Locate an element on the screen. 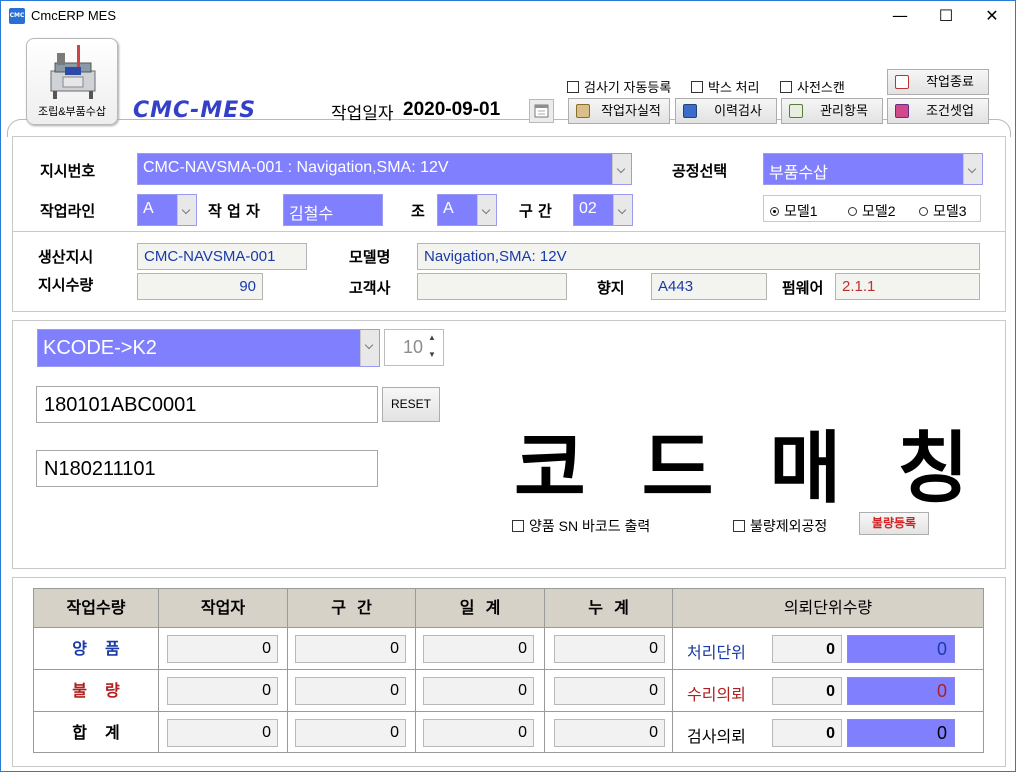  minimize-icon: — is located at coordinates (900, 16).